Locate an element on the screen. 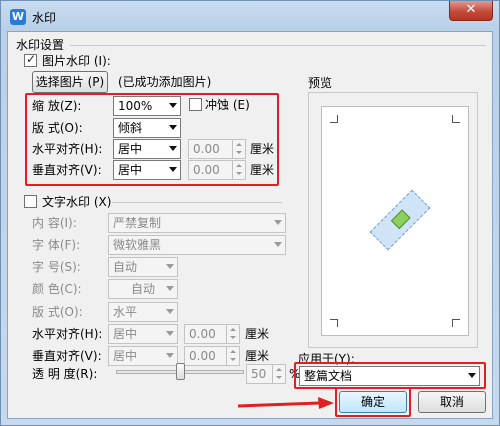 This screenshot has height=426, width=500. washout-label: 冲蚀 (E) is located at coordinates (227, 105).